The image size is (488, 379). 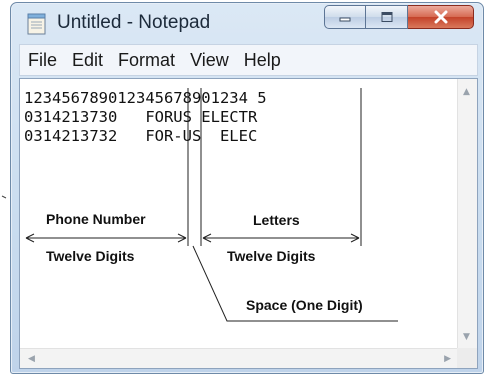 What do you see at coordinates (271, 256) in the screenshot?
I see `label-twelve-digits-right: Twelve Digits` at bounding box center [271, 256].